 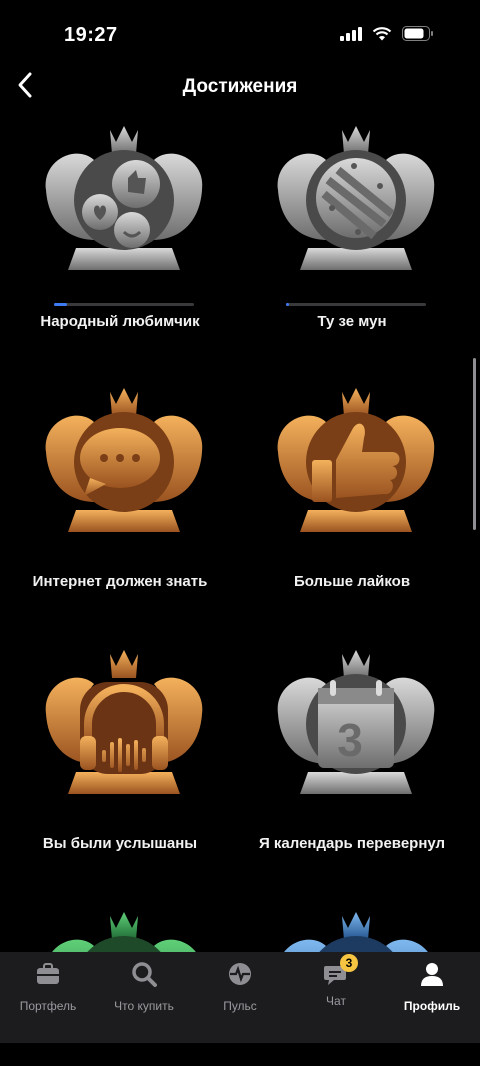 What do you see at coordinates (124, 722) in the screenshot?
I see `bronze-medal-headphones-icon` at bounding box center [124, 722].